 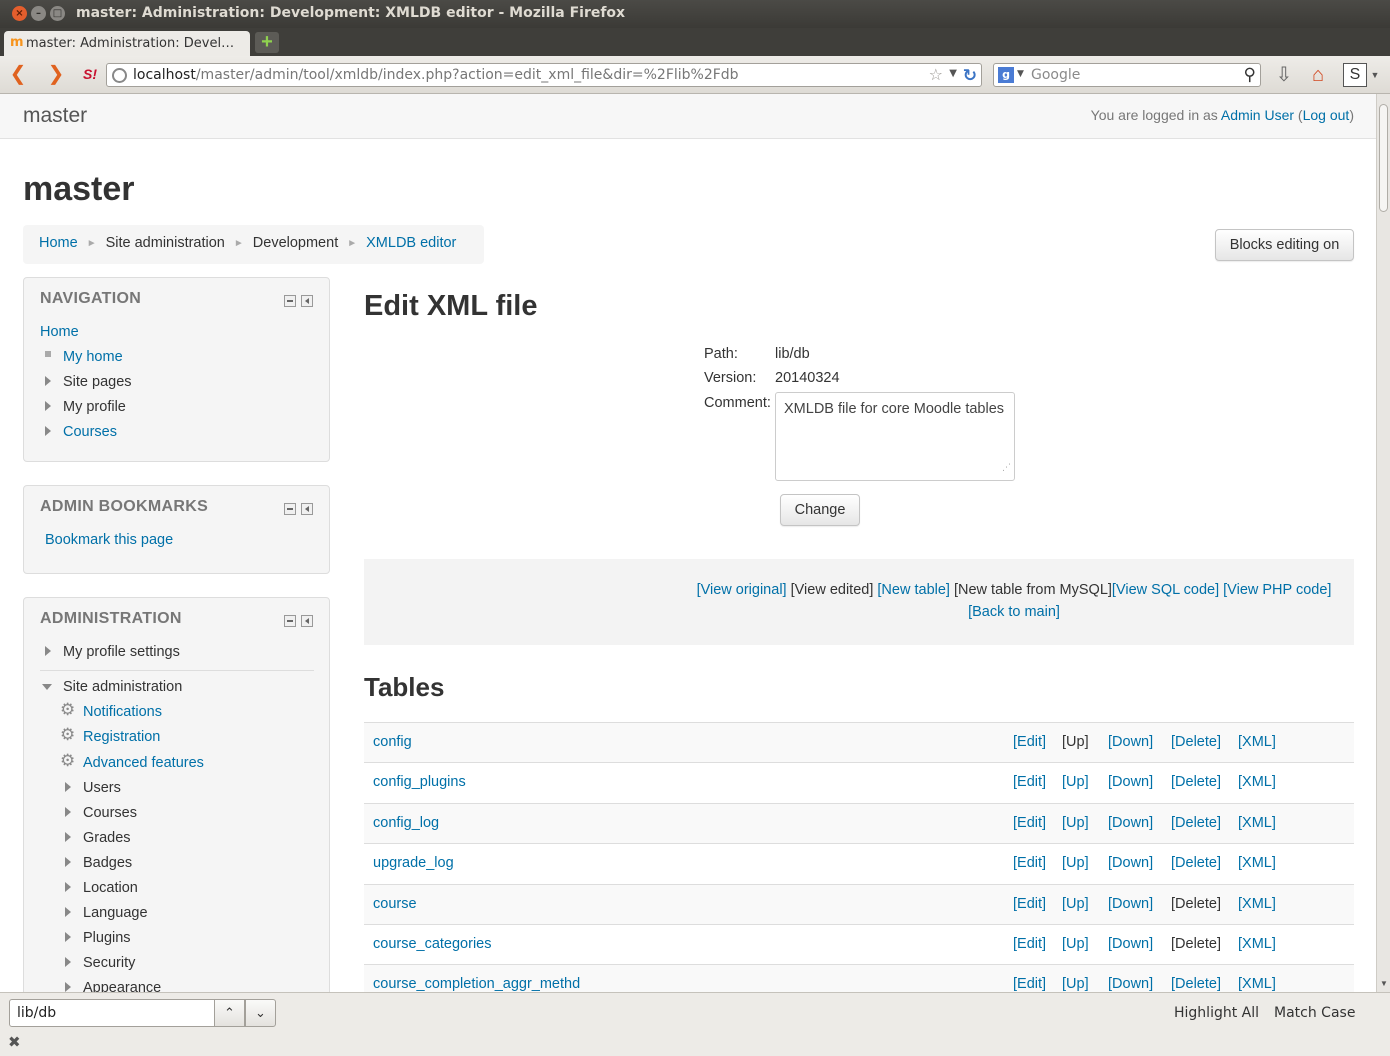 What do you see at coordinates (419, 782) in the screenshot?
I see `table-name-link: config_plugins` at bounding box center [419, 782].